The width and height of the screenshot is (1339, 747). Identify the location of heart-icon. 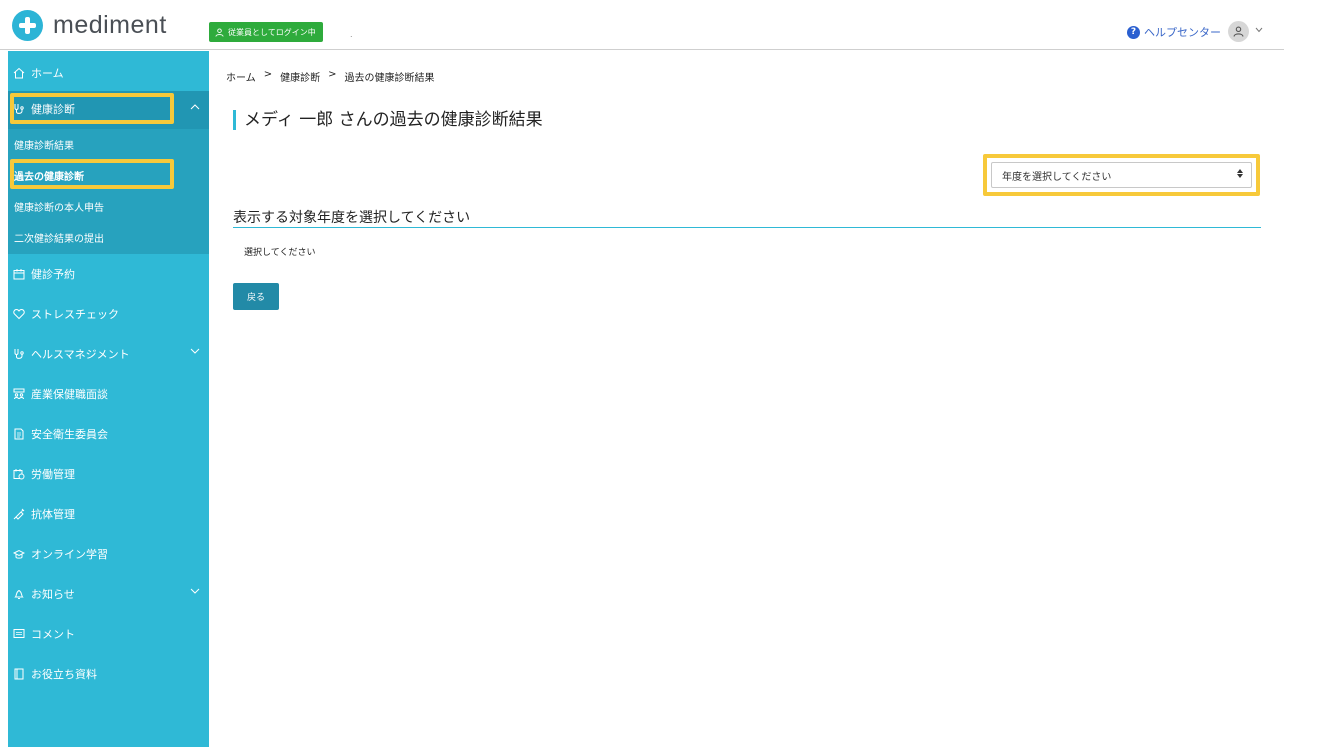
(19, 314).